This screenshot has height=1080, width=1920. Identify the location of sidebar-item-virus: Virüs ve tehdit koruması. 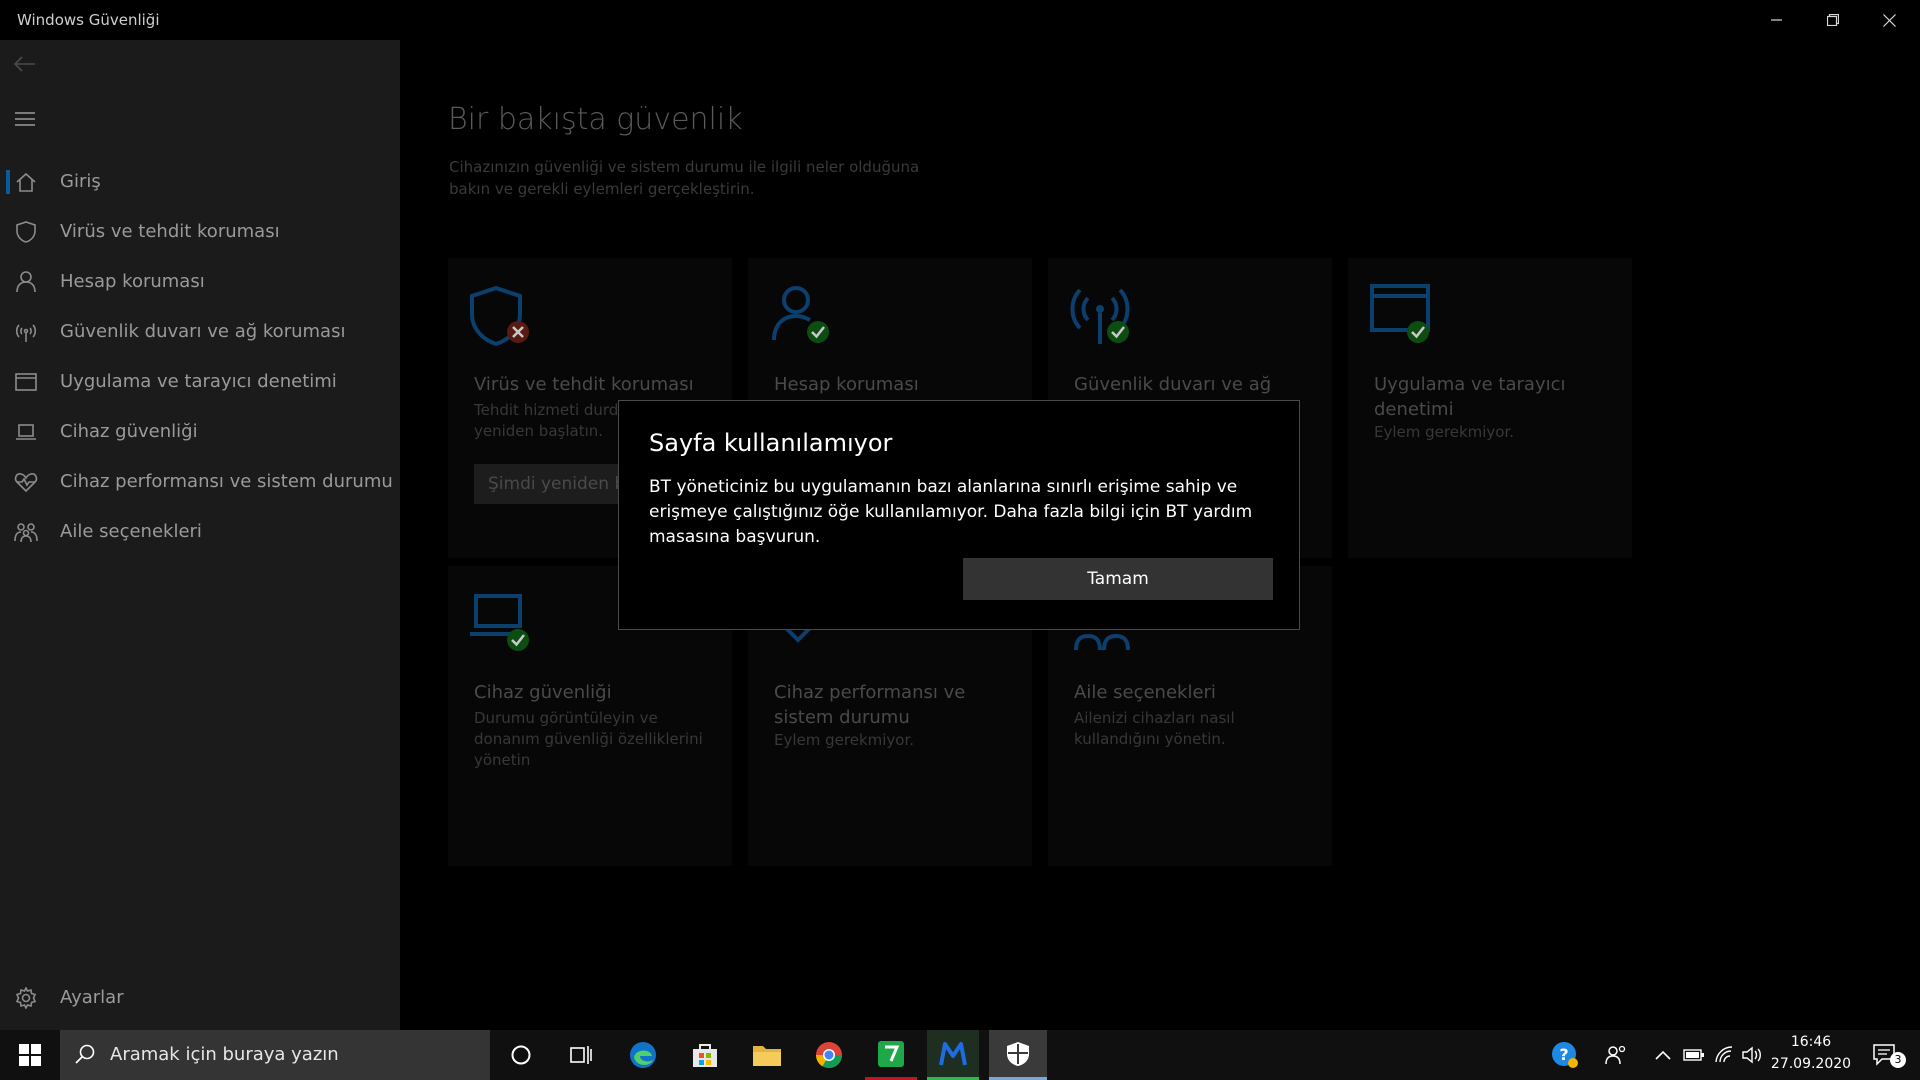
(200, 232).